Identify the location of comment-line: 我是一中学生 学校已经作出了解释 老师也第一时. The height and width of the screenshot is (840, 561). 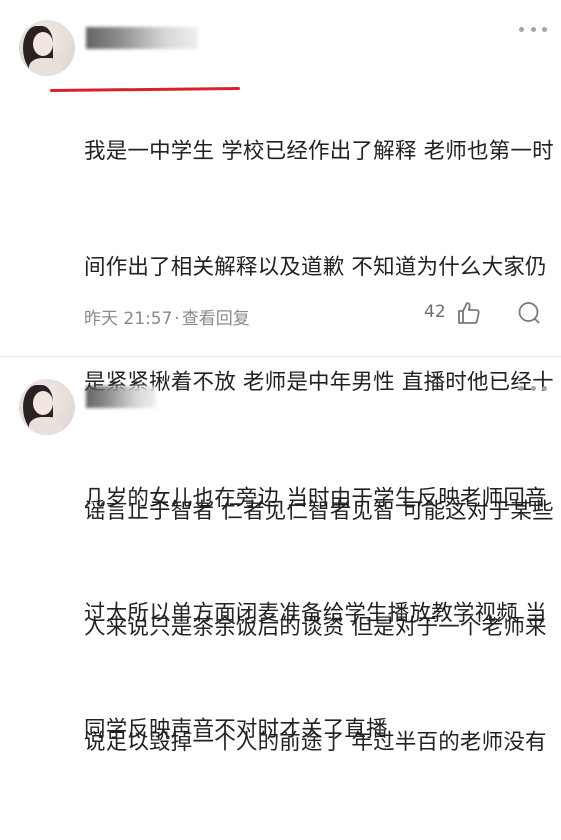
(319, 151).